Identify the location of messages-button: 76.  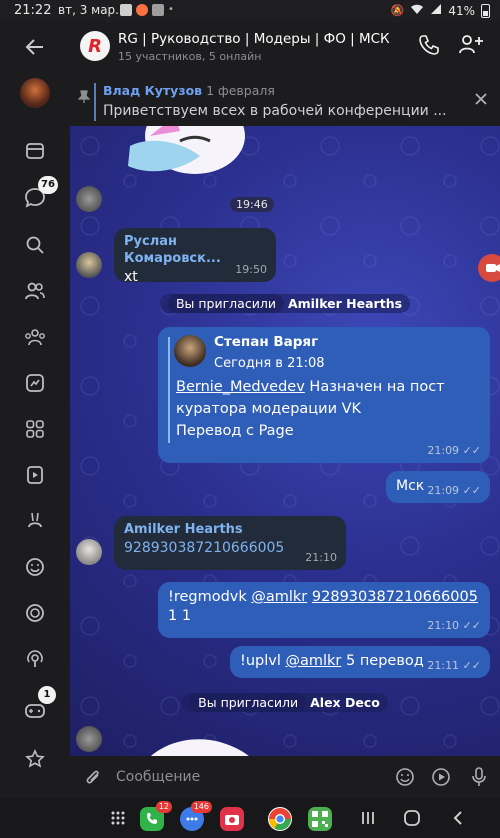
(39, 194).